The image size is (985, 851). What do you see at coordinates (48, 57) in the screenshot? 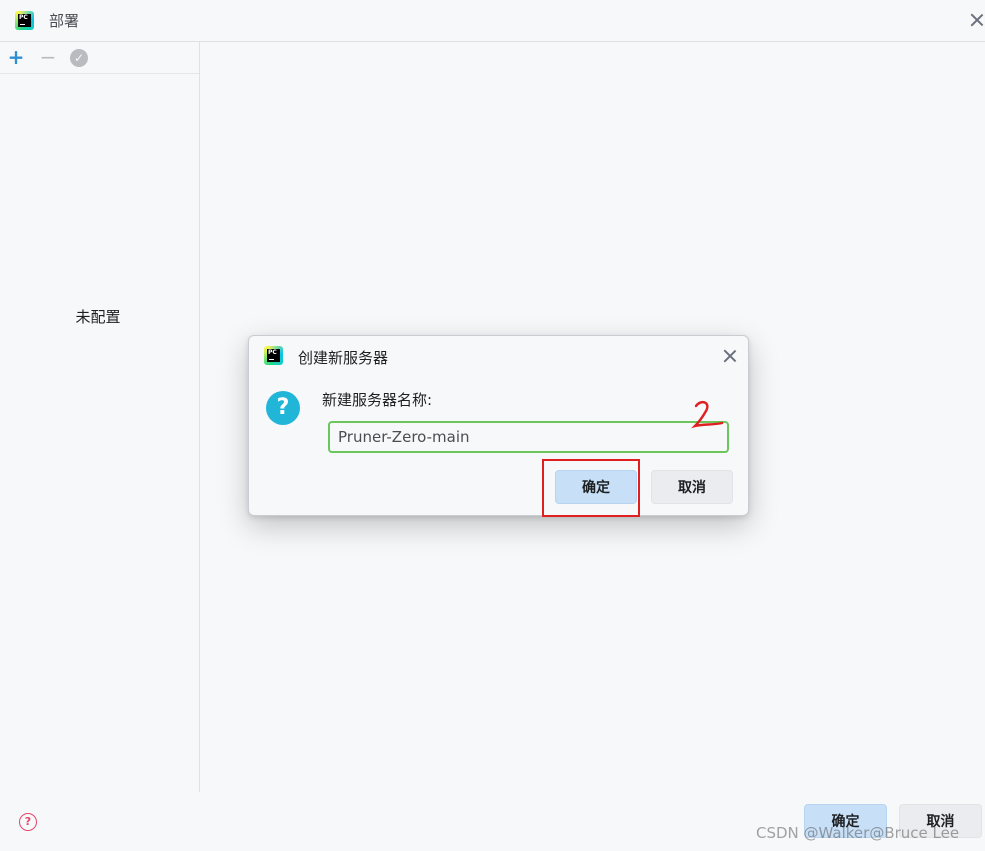
I see `remove-server-icon: −` at bounding box center [48, 57].